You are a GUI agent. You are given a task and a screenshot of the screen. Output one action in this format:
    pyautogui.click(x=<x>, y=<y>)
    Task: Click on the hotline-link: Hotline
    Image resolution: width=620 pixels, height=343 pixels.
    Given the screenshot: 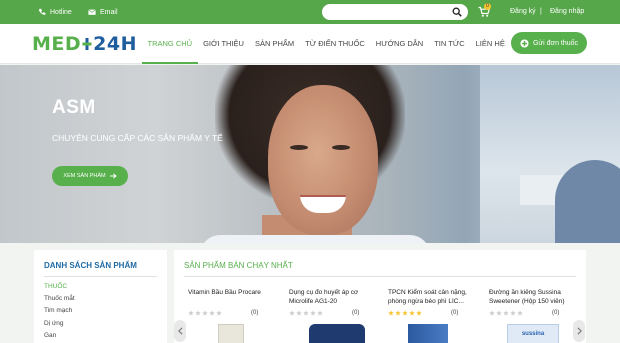 What is the action you would take?
    pyautogui.click(x=55, y=12)
    